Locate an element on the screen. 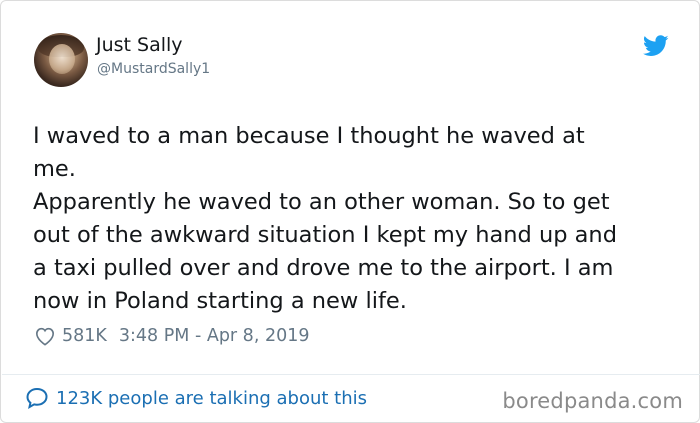 The height and width of the screenshot is (423, 700). talking-link: 123K people are talking about this is located at coordinates (196, 398).